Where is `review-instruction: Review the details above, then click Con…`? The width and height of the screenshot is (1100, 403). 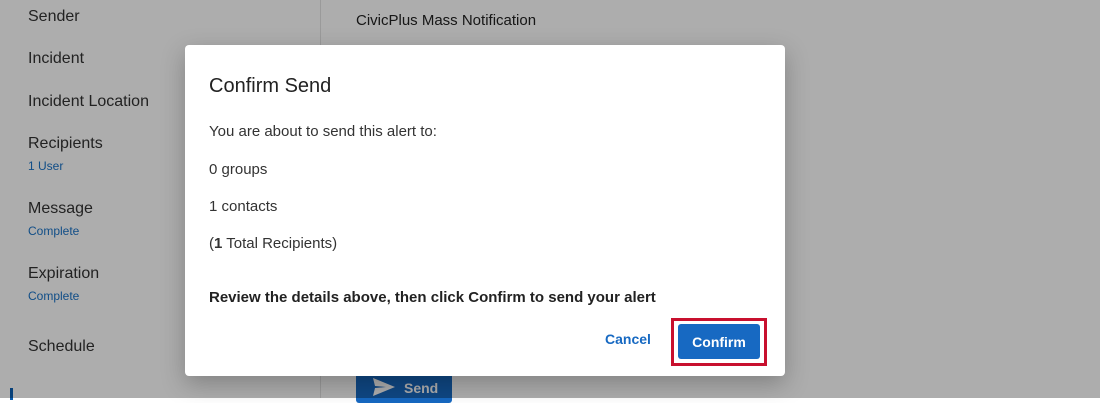
review-instruction: Review the details above, then click Con… is located at coordinates (432, 297).